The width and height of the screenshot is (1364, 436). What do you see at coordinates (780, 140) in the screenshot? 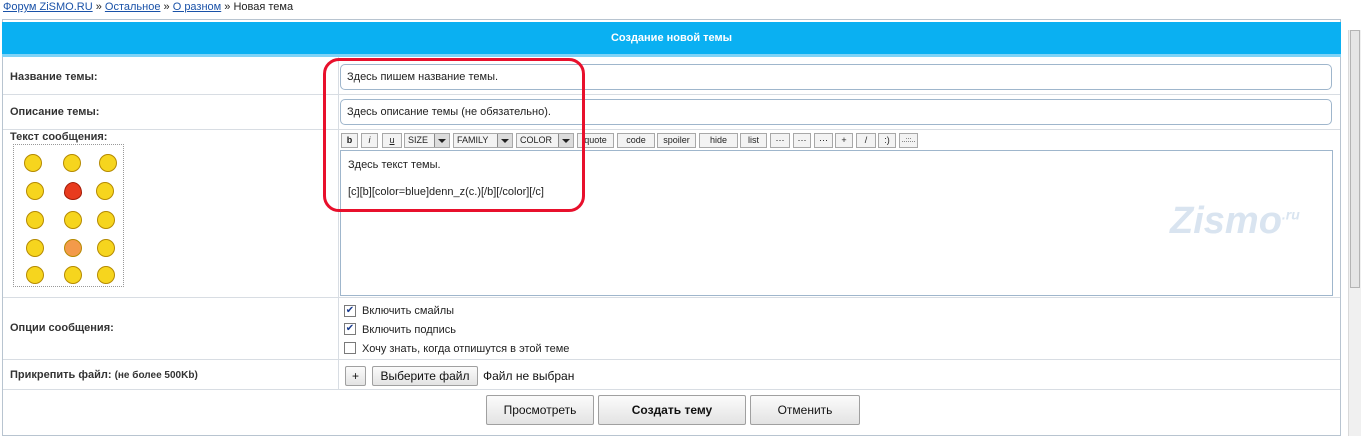
I see `toolbar-button-12: ⋯` at bounding box center [780, 140].